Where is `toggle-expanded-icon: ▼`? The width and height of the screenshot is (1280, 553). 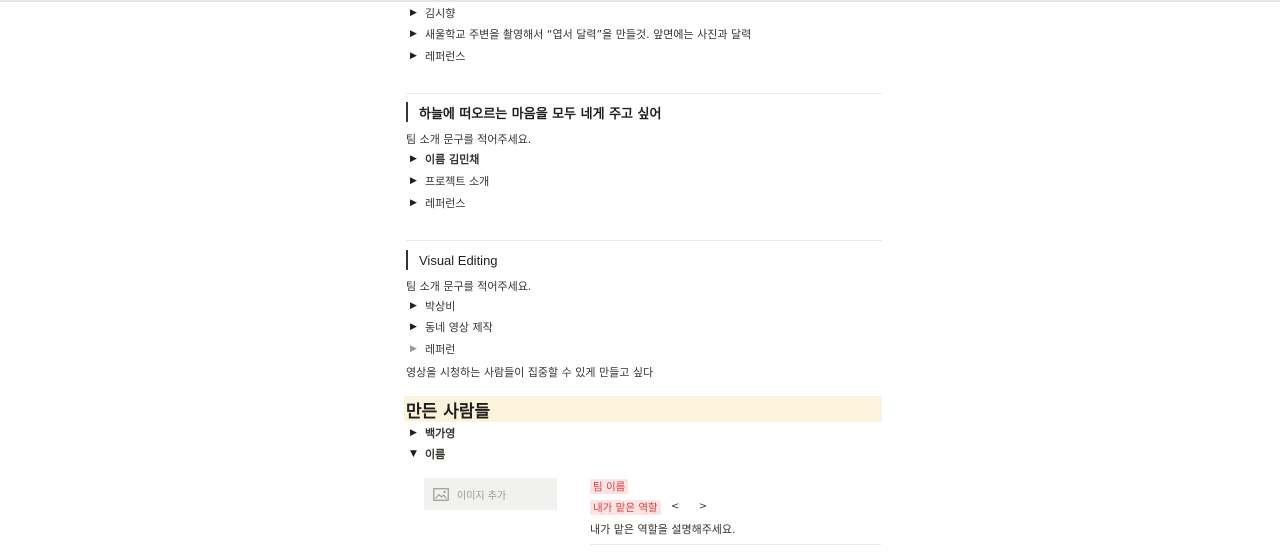 toggle-expanded-icon: ▼ is located at coordinates (415, 454).